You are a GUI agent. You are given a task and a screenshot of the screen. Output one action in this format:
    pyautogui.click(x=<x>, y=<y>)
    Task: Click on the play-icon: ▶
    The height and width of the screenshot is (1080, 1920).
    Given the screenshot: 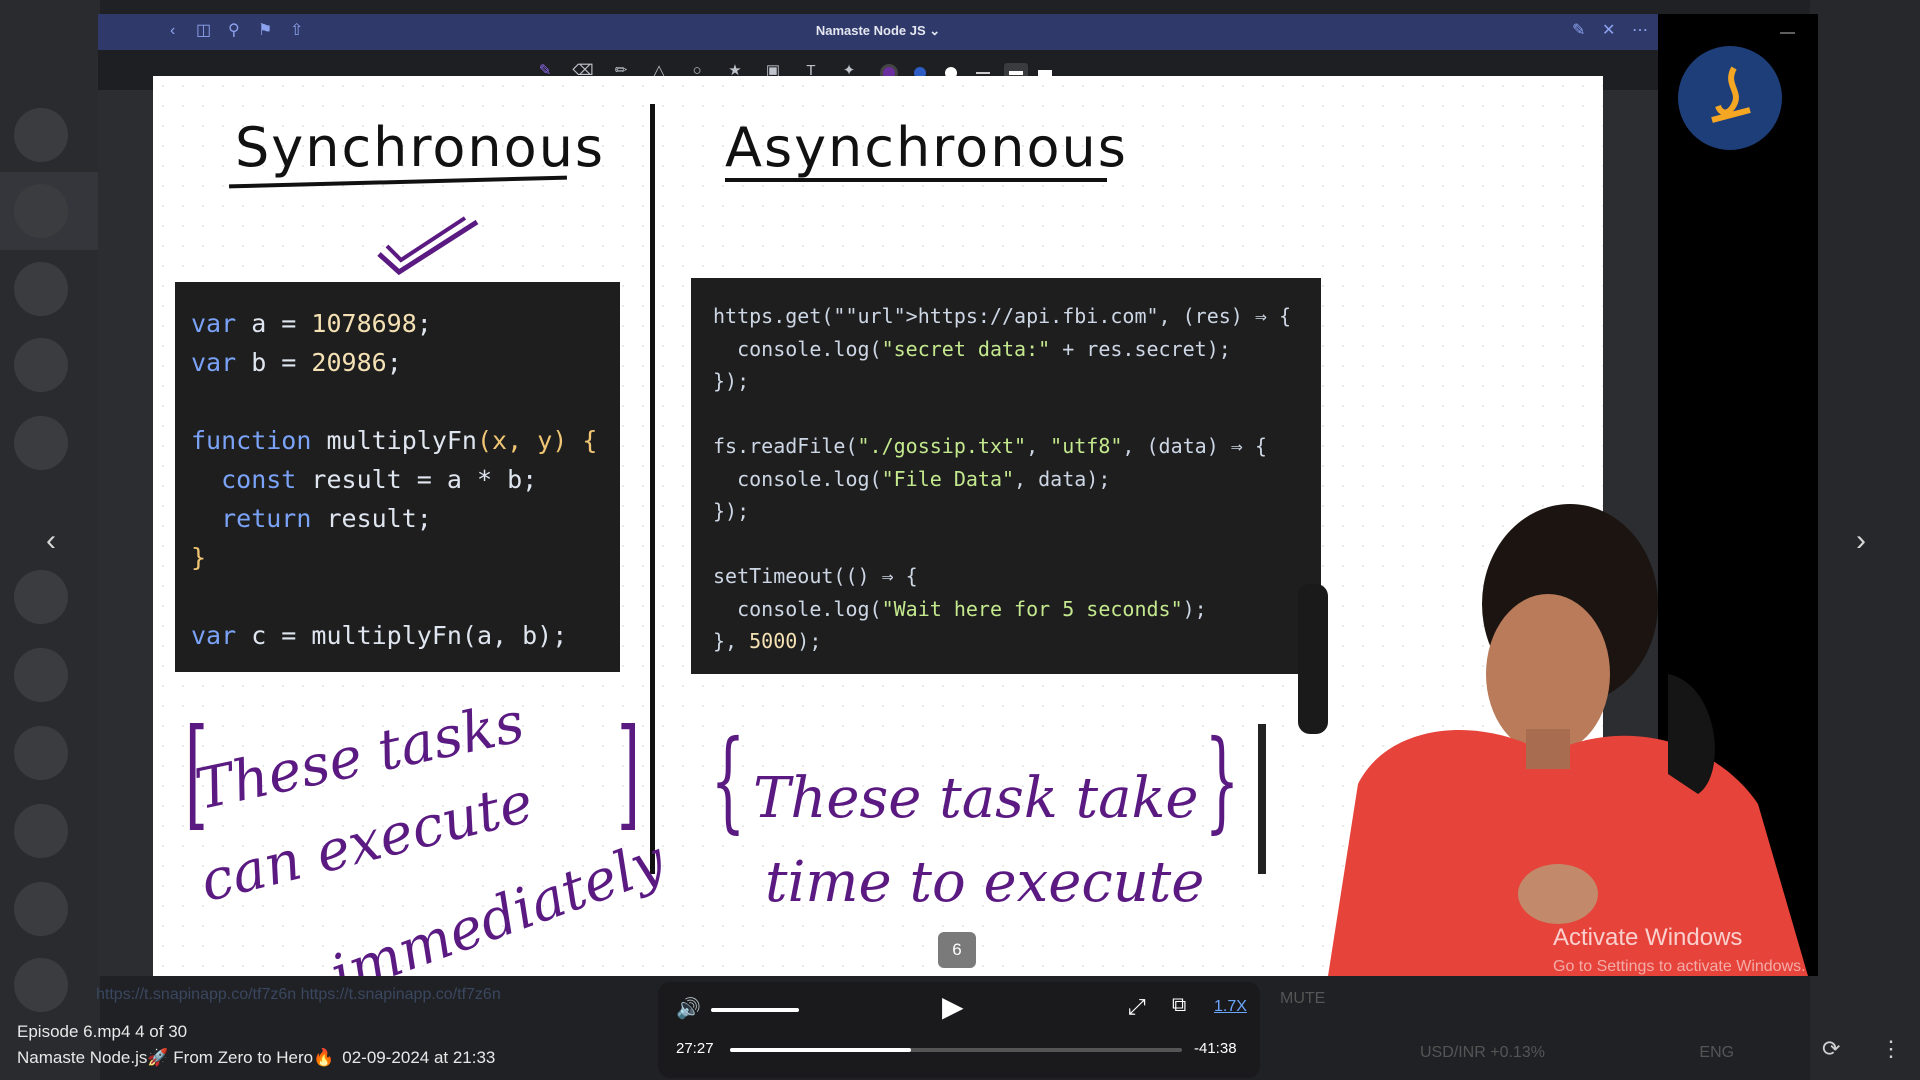 What is the action you would take?
    pyautogui.click(x=953, y=1006)
    